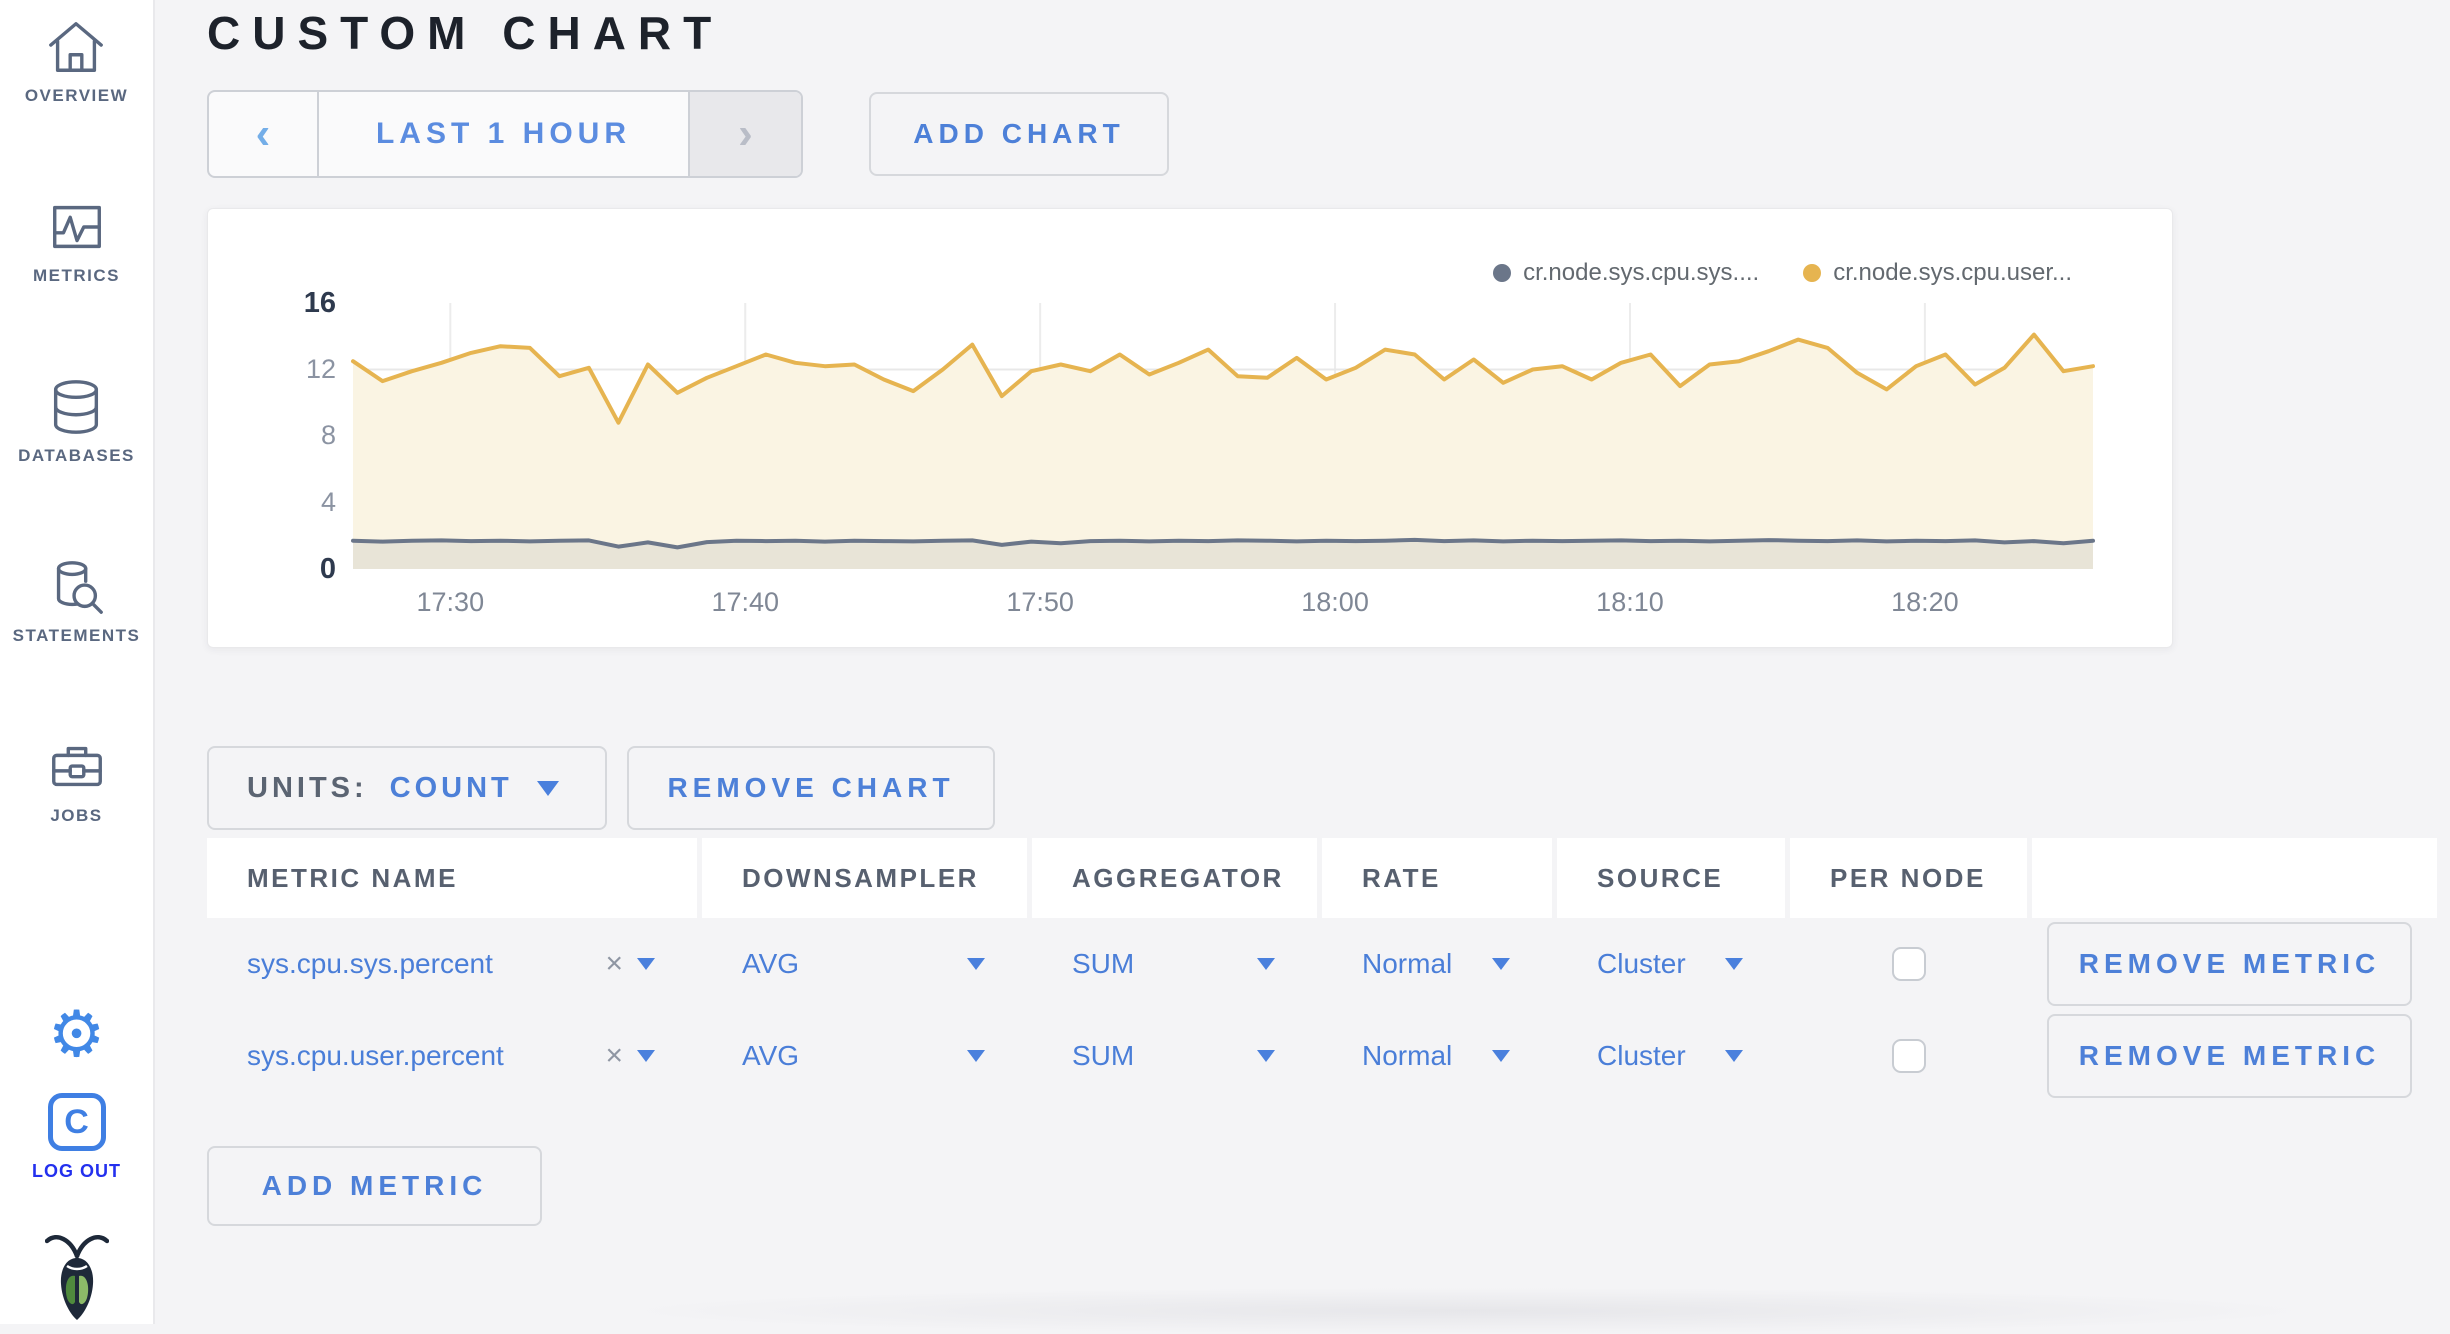 The height and width of the screenshot is (1334, 2450). Describe the element at coordinates (374, 1186) in the screenshot. I see `add-metric-button: ADD METRIC` at that location.